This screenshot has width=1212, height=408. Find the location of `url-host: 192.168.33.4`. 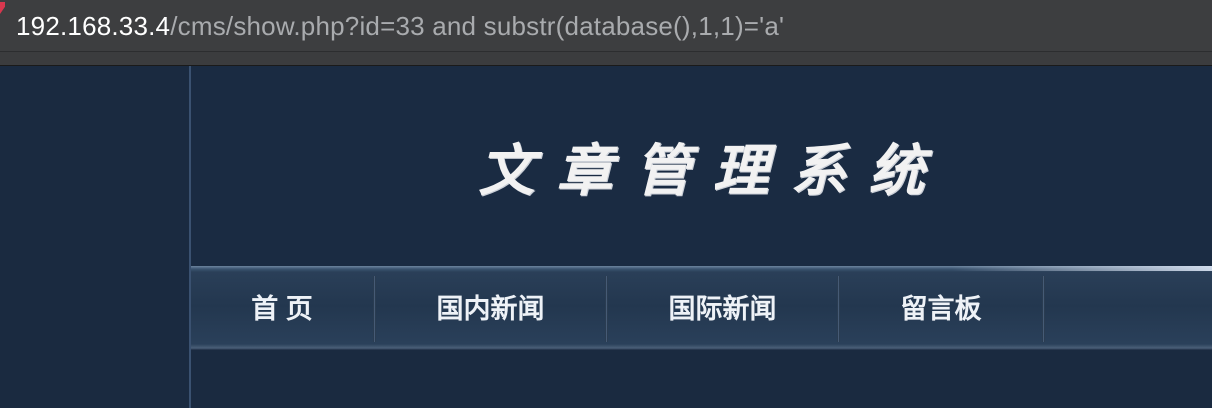

url-host: 192.168.33.4 is located at coordinates (93, 26).